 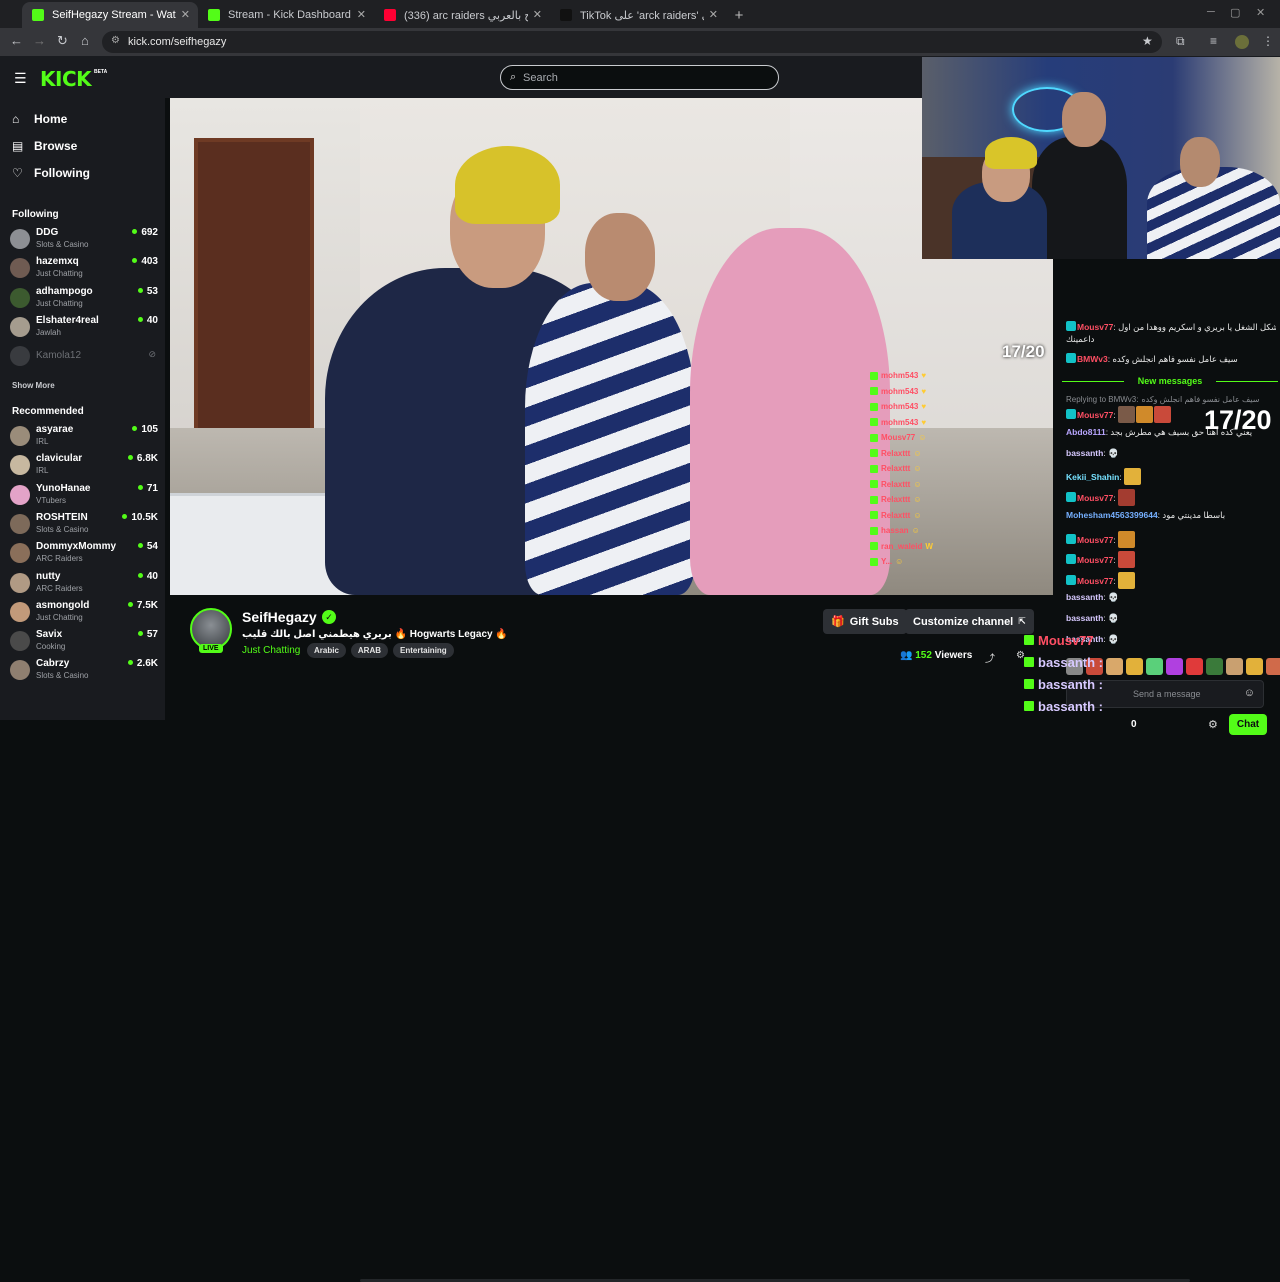 What do you see at coordinates (48, 411) in the screenshot?
I see `recommended-heading: Recommended` at bounding box center [48, 411].